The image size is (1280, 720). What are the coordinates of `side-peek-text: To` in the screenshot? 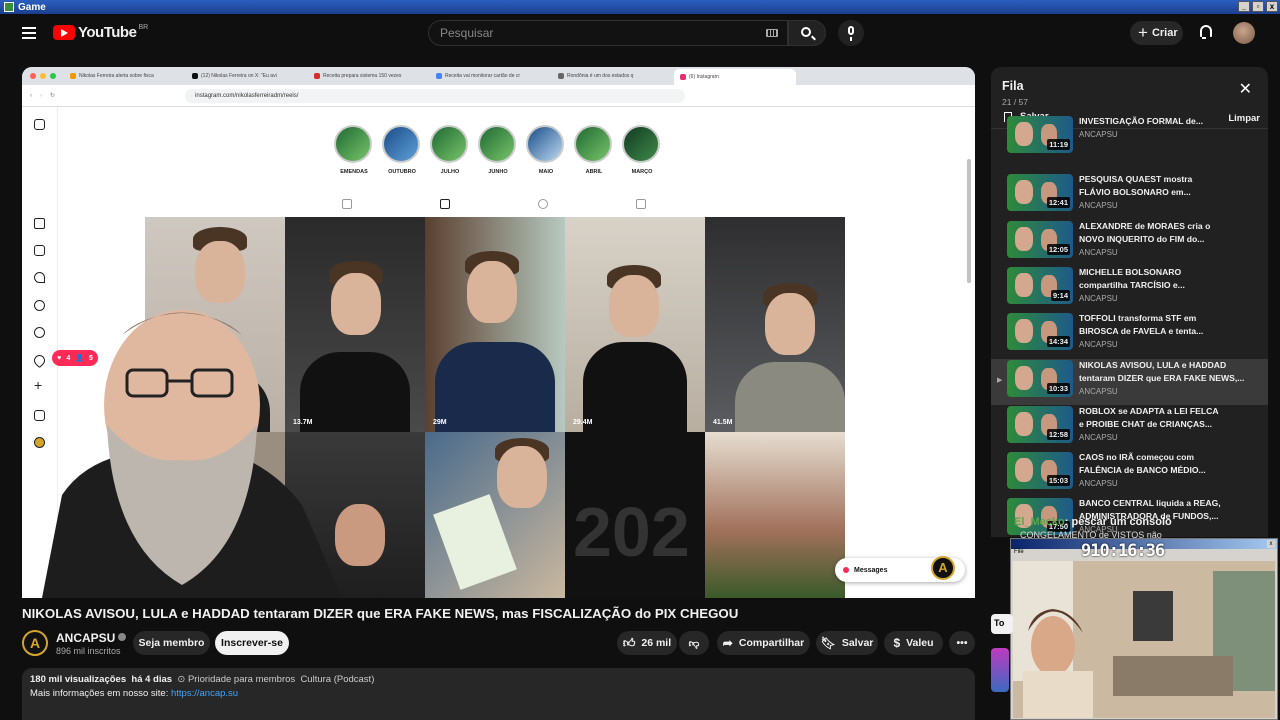 It's located at (1002, 624).